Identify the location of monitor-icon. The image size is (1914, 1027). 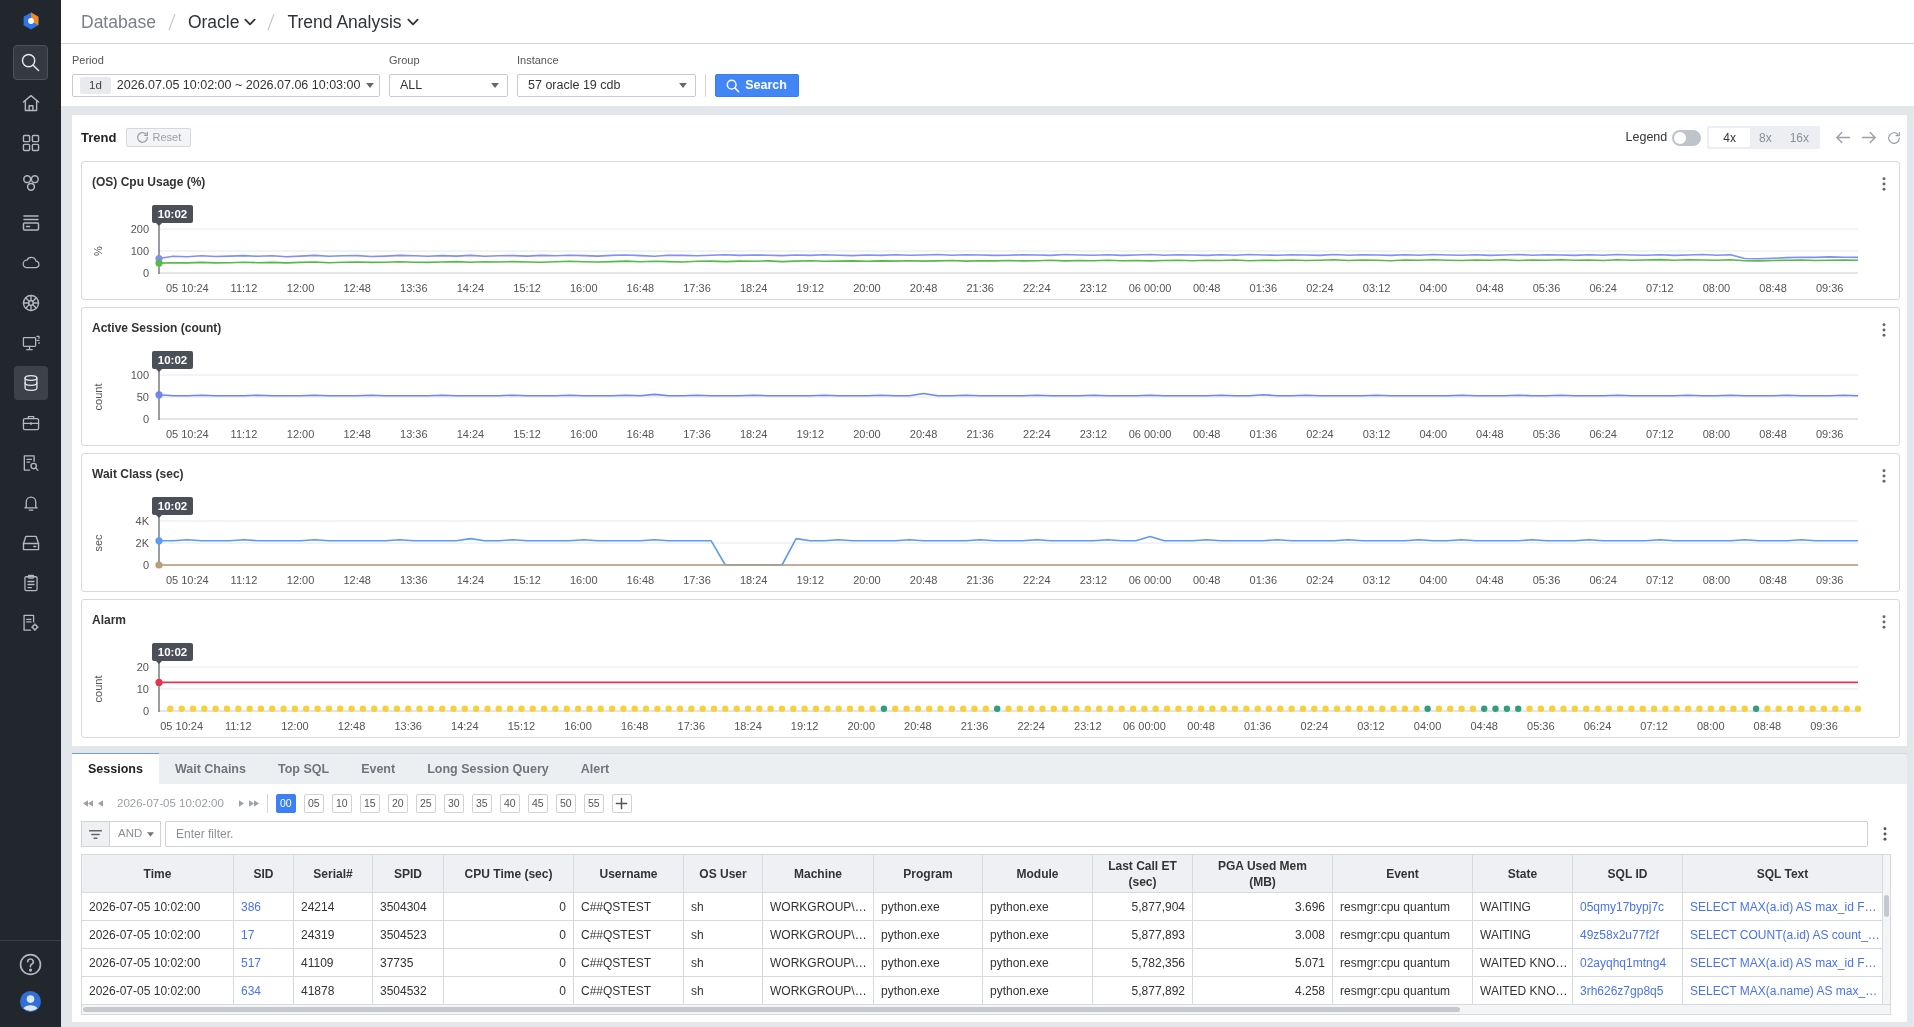
(30, 343).